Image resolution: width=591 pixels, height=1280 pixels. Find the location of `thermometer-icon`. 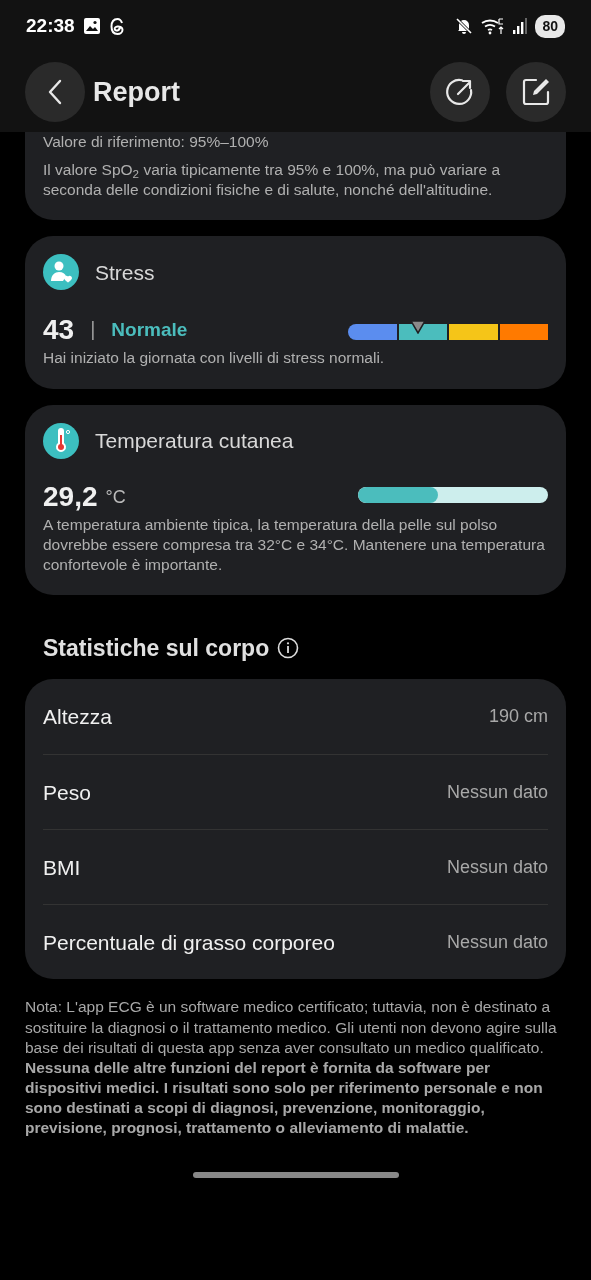

thermometer-icon is located at coordinates (61, 440).